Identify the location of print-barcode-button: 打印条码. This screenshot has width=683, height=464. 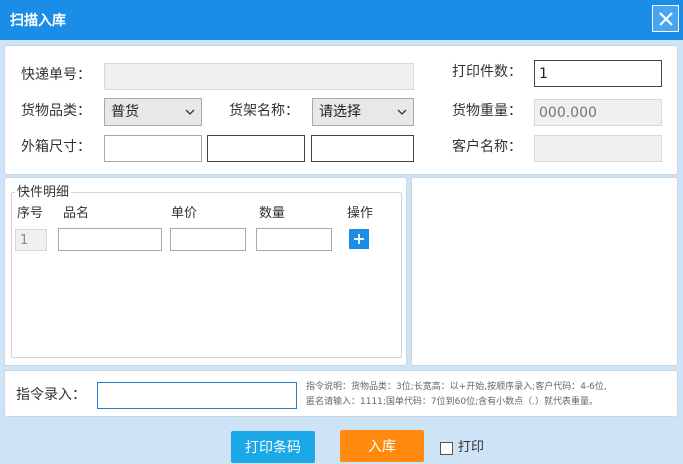
(273, 447).